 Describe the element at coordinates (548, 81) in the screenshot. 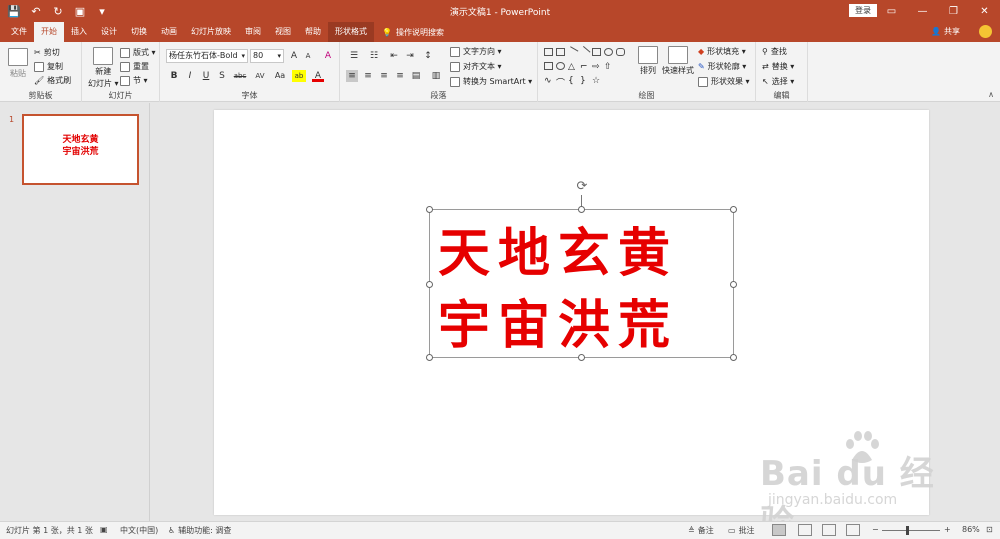

I see `curve-shape-icon: ∿` at that location.